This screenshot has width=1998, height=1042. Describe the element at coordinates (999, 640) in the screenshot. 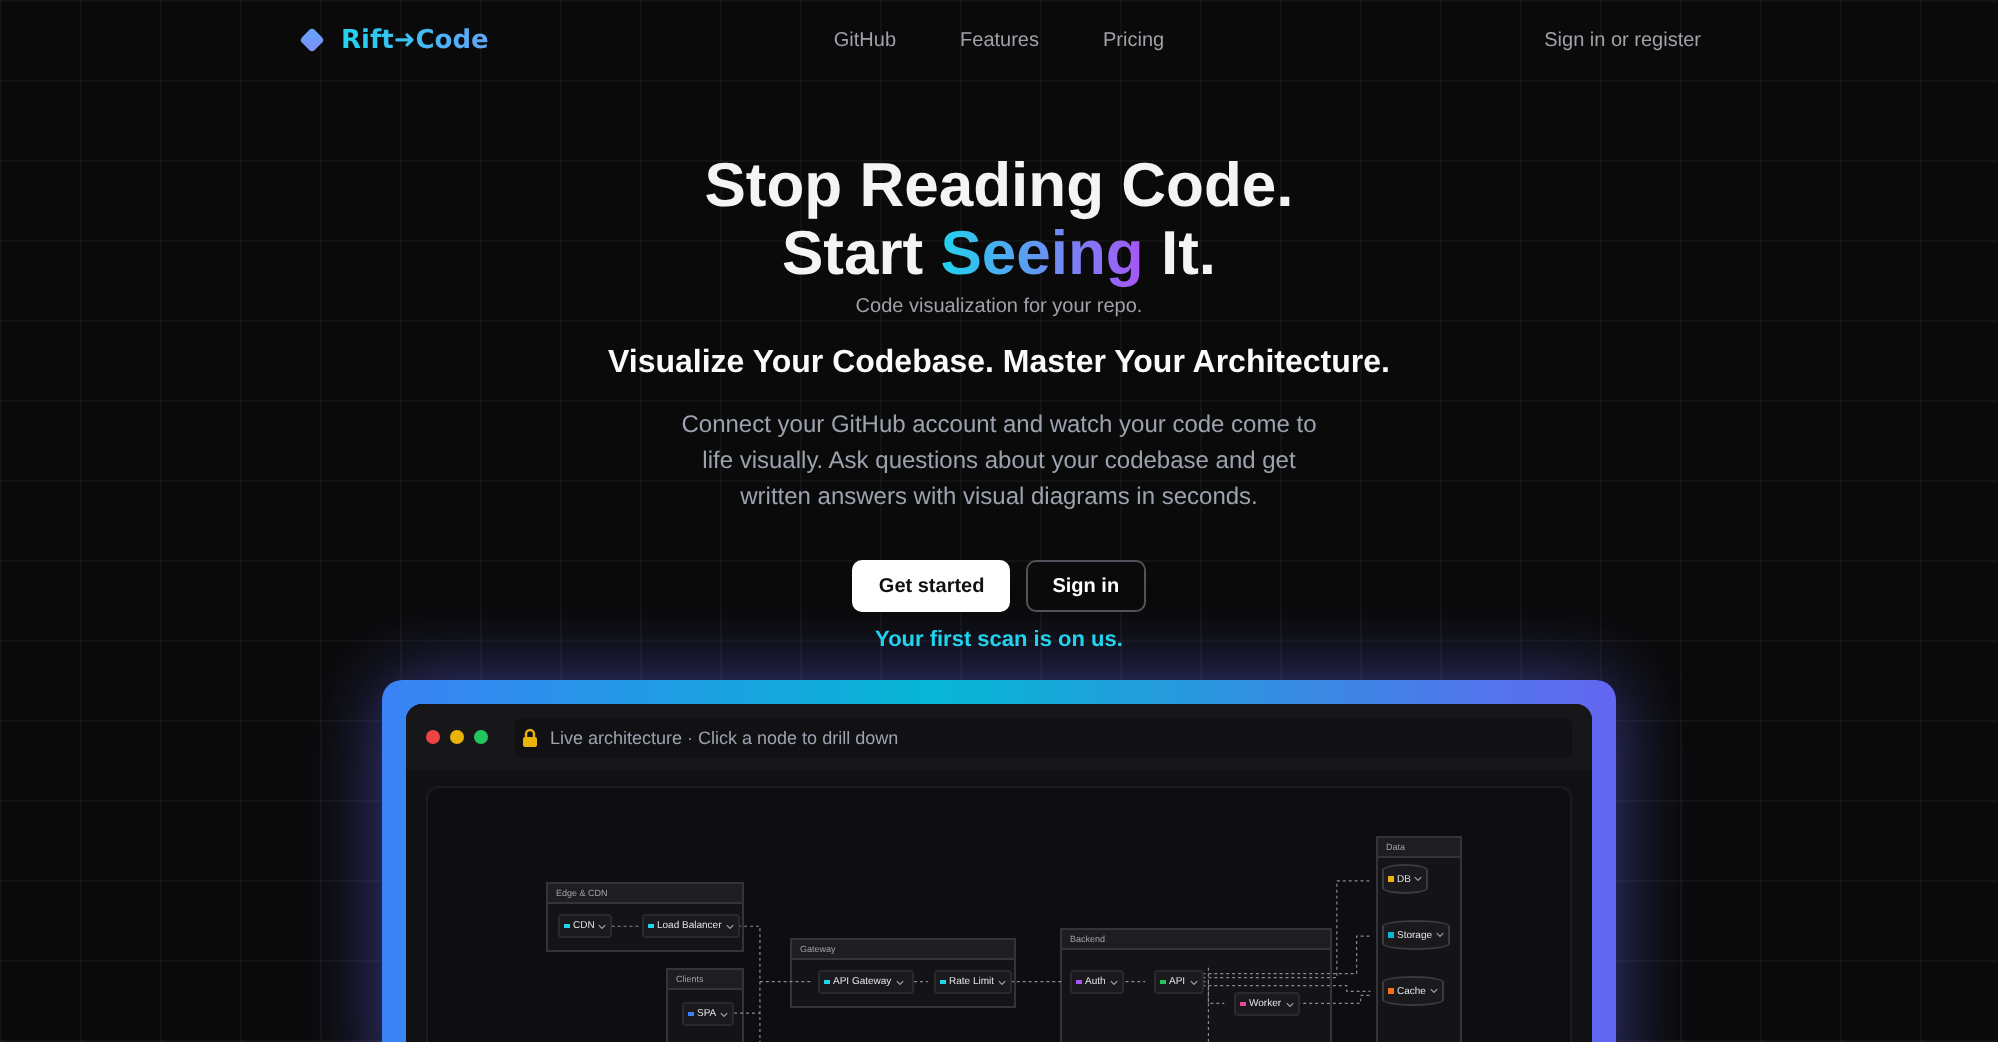

I see `free-scan-note: Your first scan is on us.` at that location.